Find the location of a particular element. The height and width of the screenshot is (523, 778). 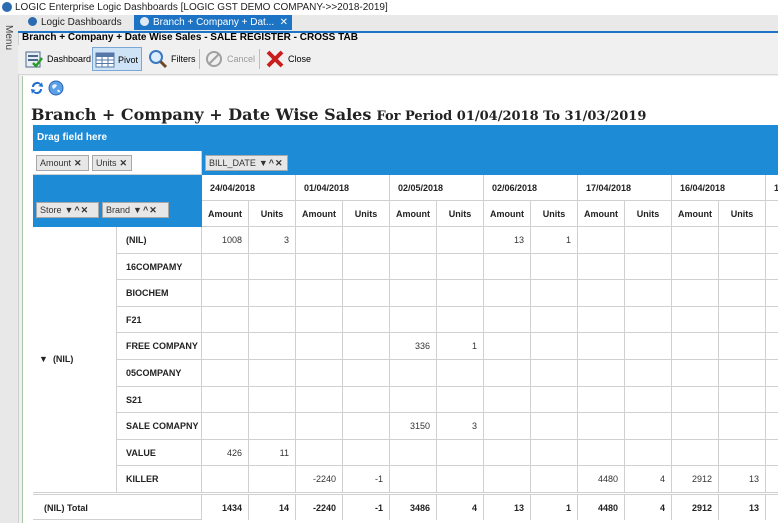

pivot-button: Pivot is located at coordinates (117, 59).